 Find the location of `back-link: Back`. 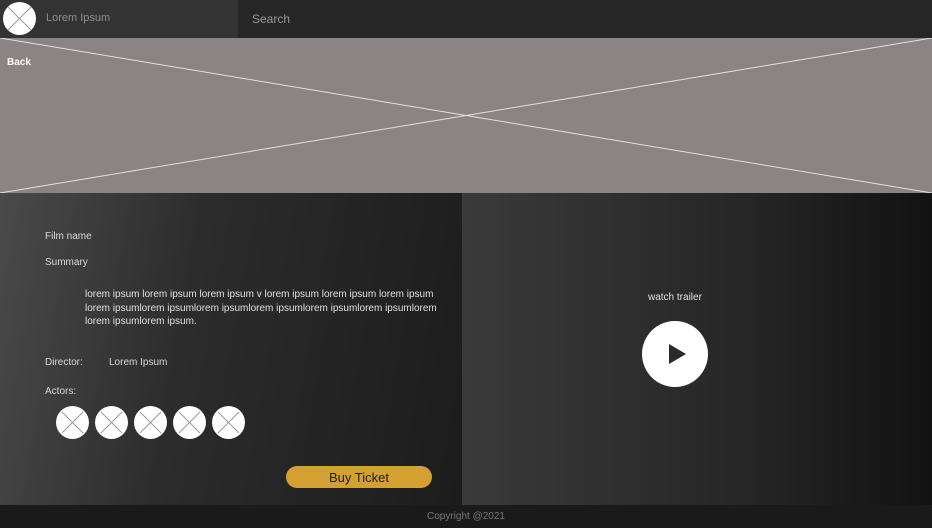

back-link: Back is located at coordinates (19, 62).